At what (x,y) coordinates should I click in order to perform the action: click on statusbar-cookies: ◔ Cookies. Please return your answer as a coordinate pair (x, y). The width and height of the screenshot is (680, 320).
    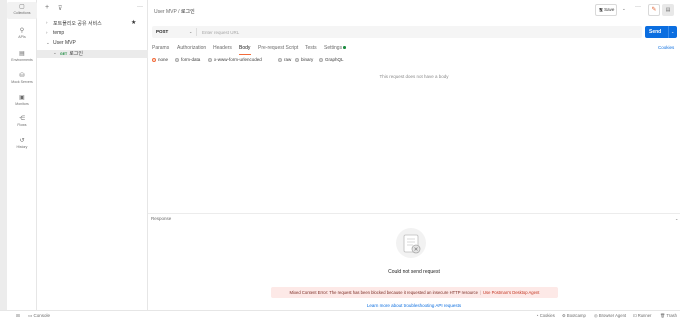
    Looking at the image, I should click on (545, 315).